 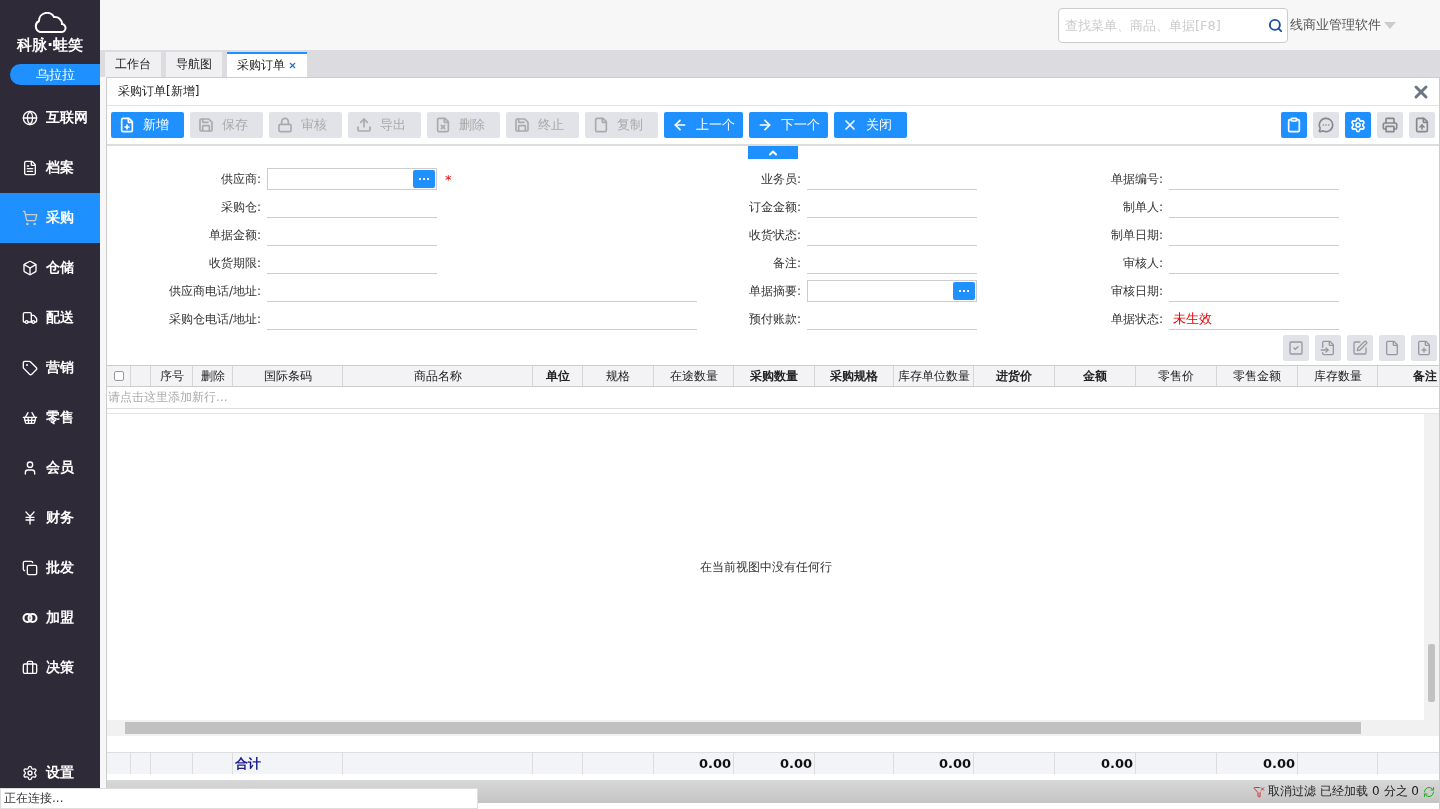 What do you see at coordinates (30, 568) in the screenshot?
I see `copy-icon` at bounding box center [30, 568].